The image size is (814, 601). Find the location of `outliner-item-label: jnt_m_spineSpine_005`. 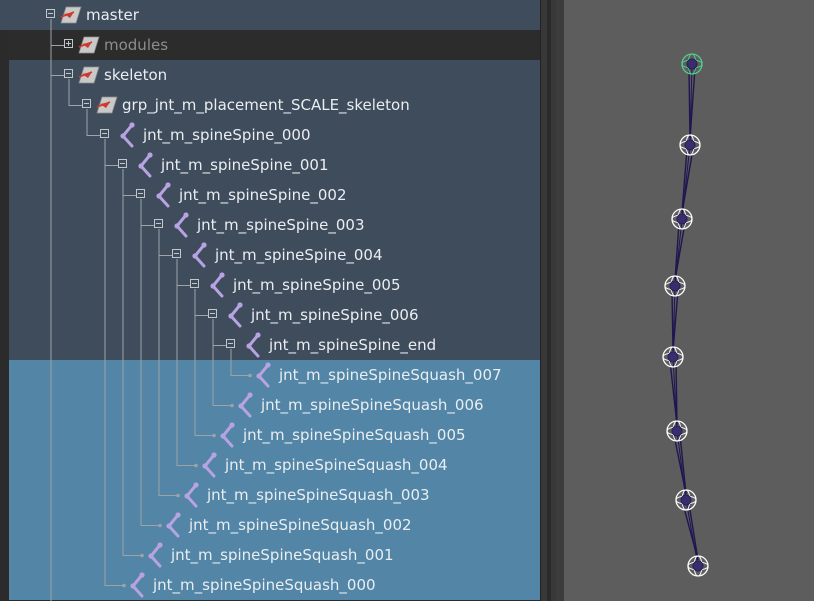

outliner-item-label: jnt_m_spineSpine_005 is located at coordinates (316, 285).